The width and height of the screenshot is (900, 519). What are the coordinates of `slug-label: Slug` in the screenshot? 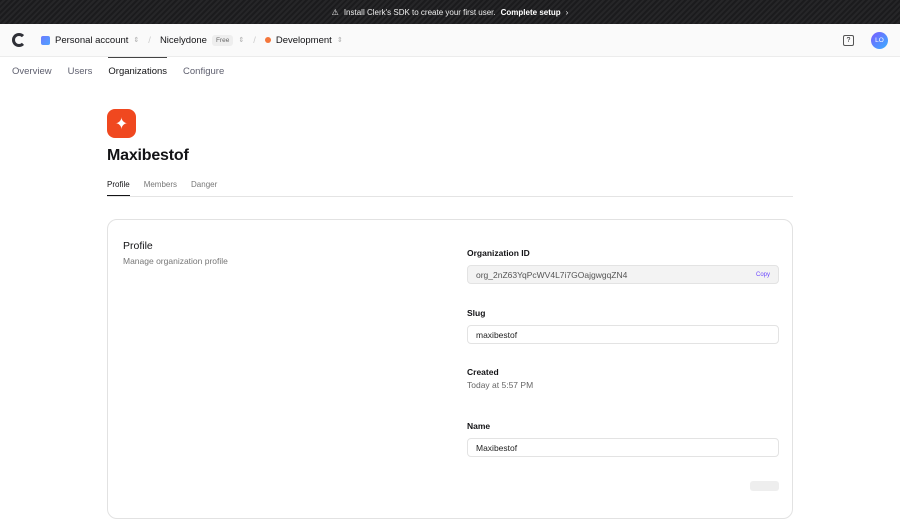 It's located at (476, 313).